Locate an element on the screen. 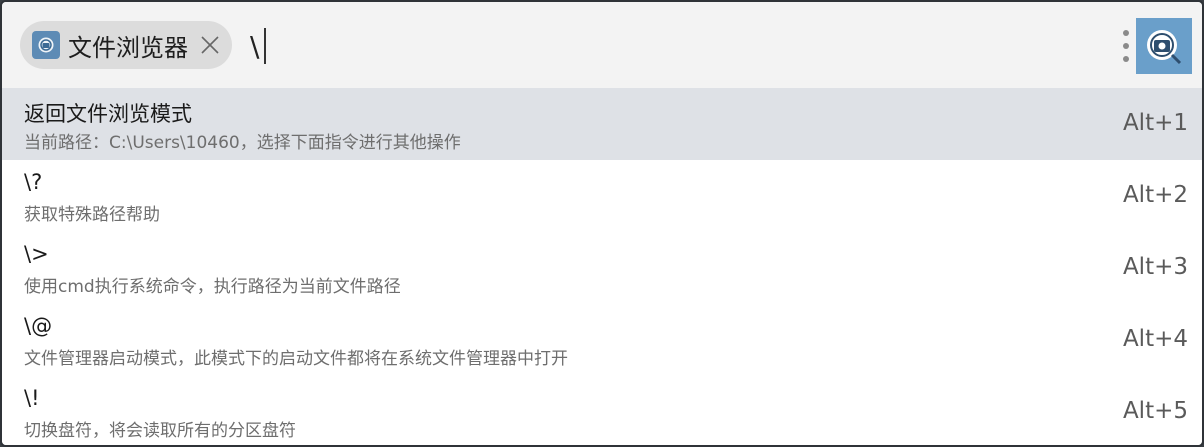 The height and width of the screenshot is (447, 1204). result-title: \> is located at coordinates (36, 254).